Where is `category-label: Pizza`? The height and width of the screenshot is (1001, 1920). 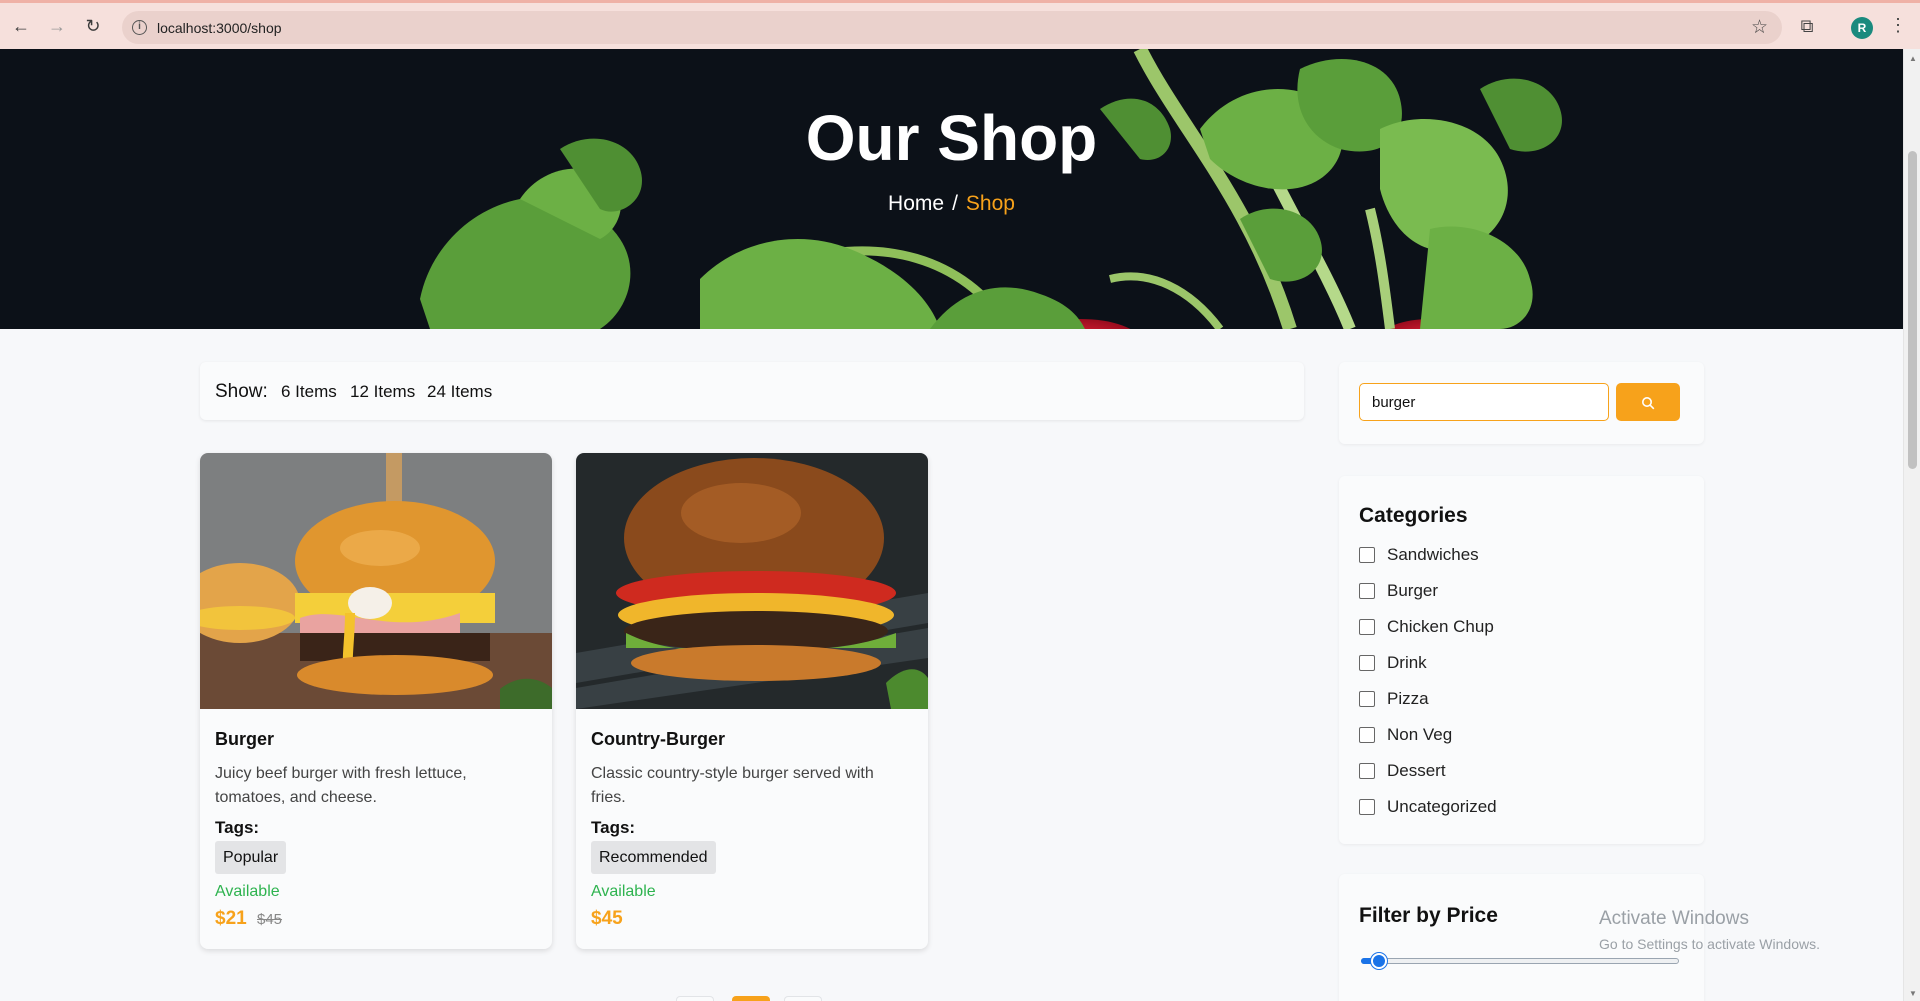
category-label: Pizza is located at coordinates (1408, 699).